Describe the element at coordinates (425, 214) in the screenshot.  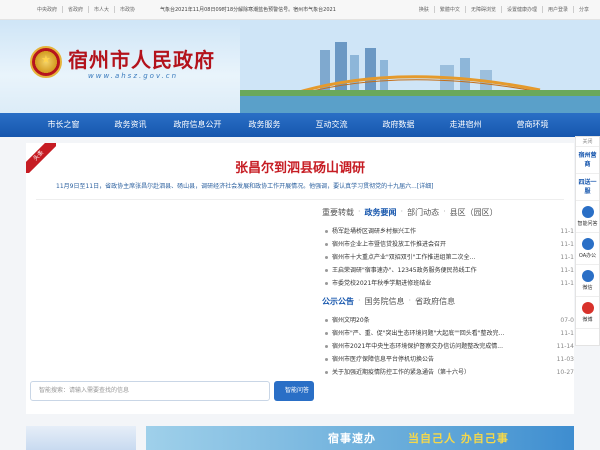
I see `tab-dept-news: 部门动态` at that location.